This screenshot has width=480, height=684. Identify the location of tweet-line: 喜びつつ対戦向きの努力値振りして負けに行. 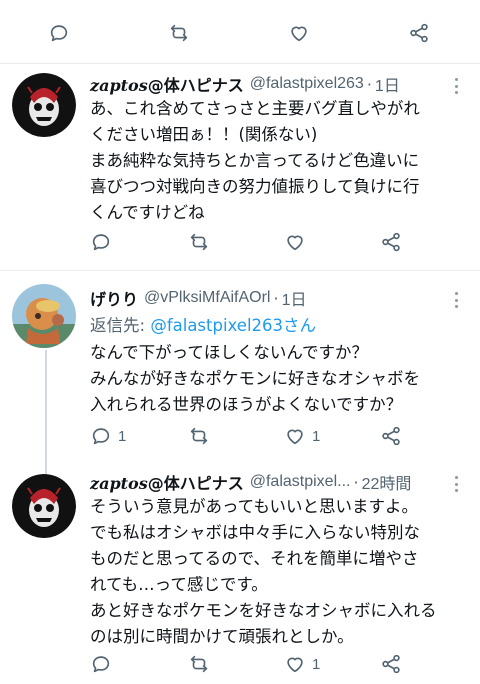
(255, 186).